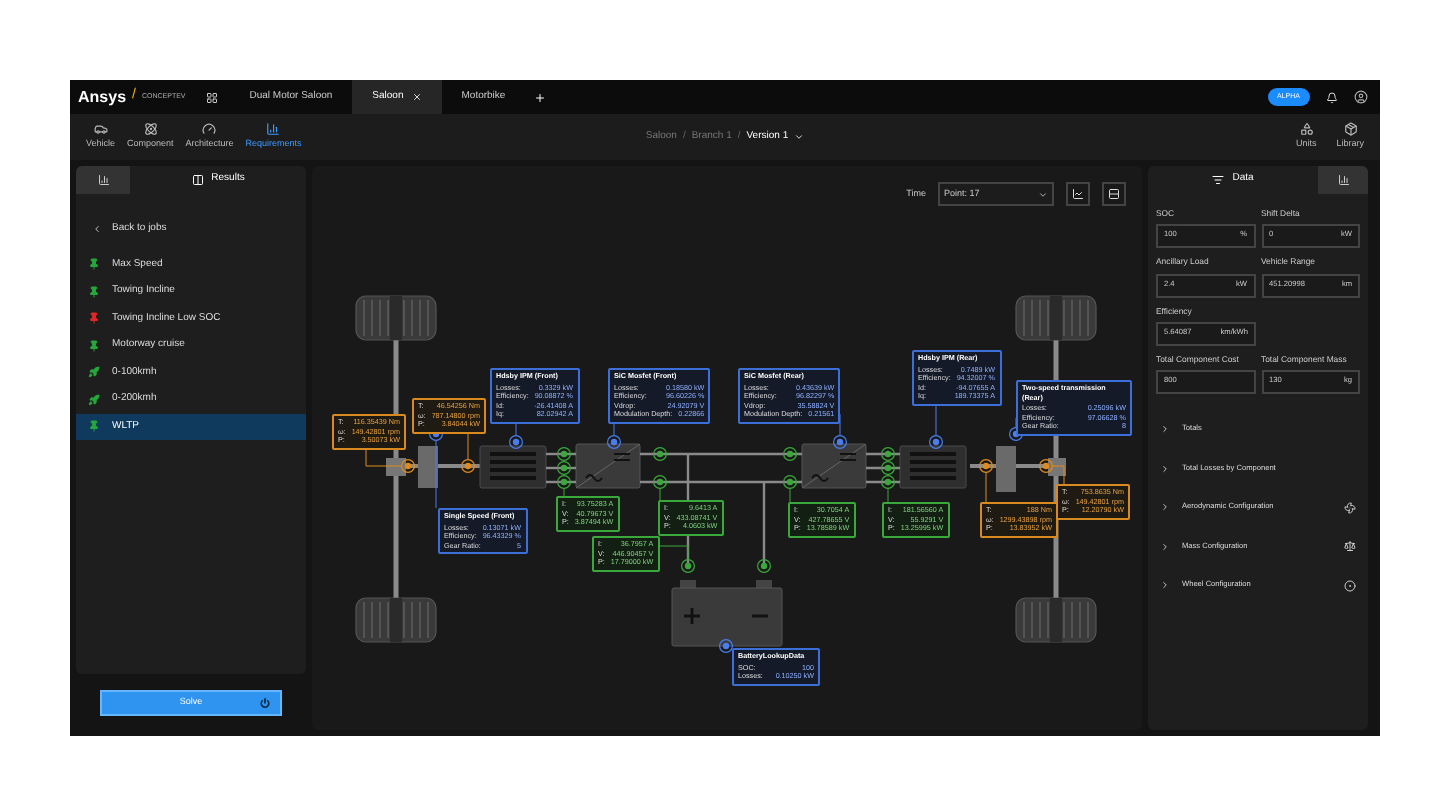 The height and width of the screenshot is (812, 1450). Describe the element at coordinates (1350, 129) in the screenshot. I see `package-icon` at that location.